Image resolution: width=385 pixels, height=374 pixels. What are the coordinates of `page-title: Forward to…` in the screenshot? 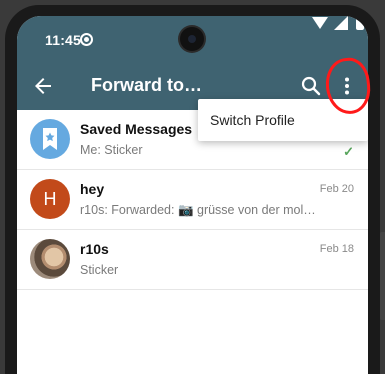 It's located at (146, 85).